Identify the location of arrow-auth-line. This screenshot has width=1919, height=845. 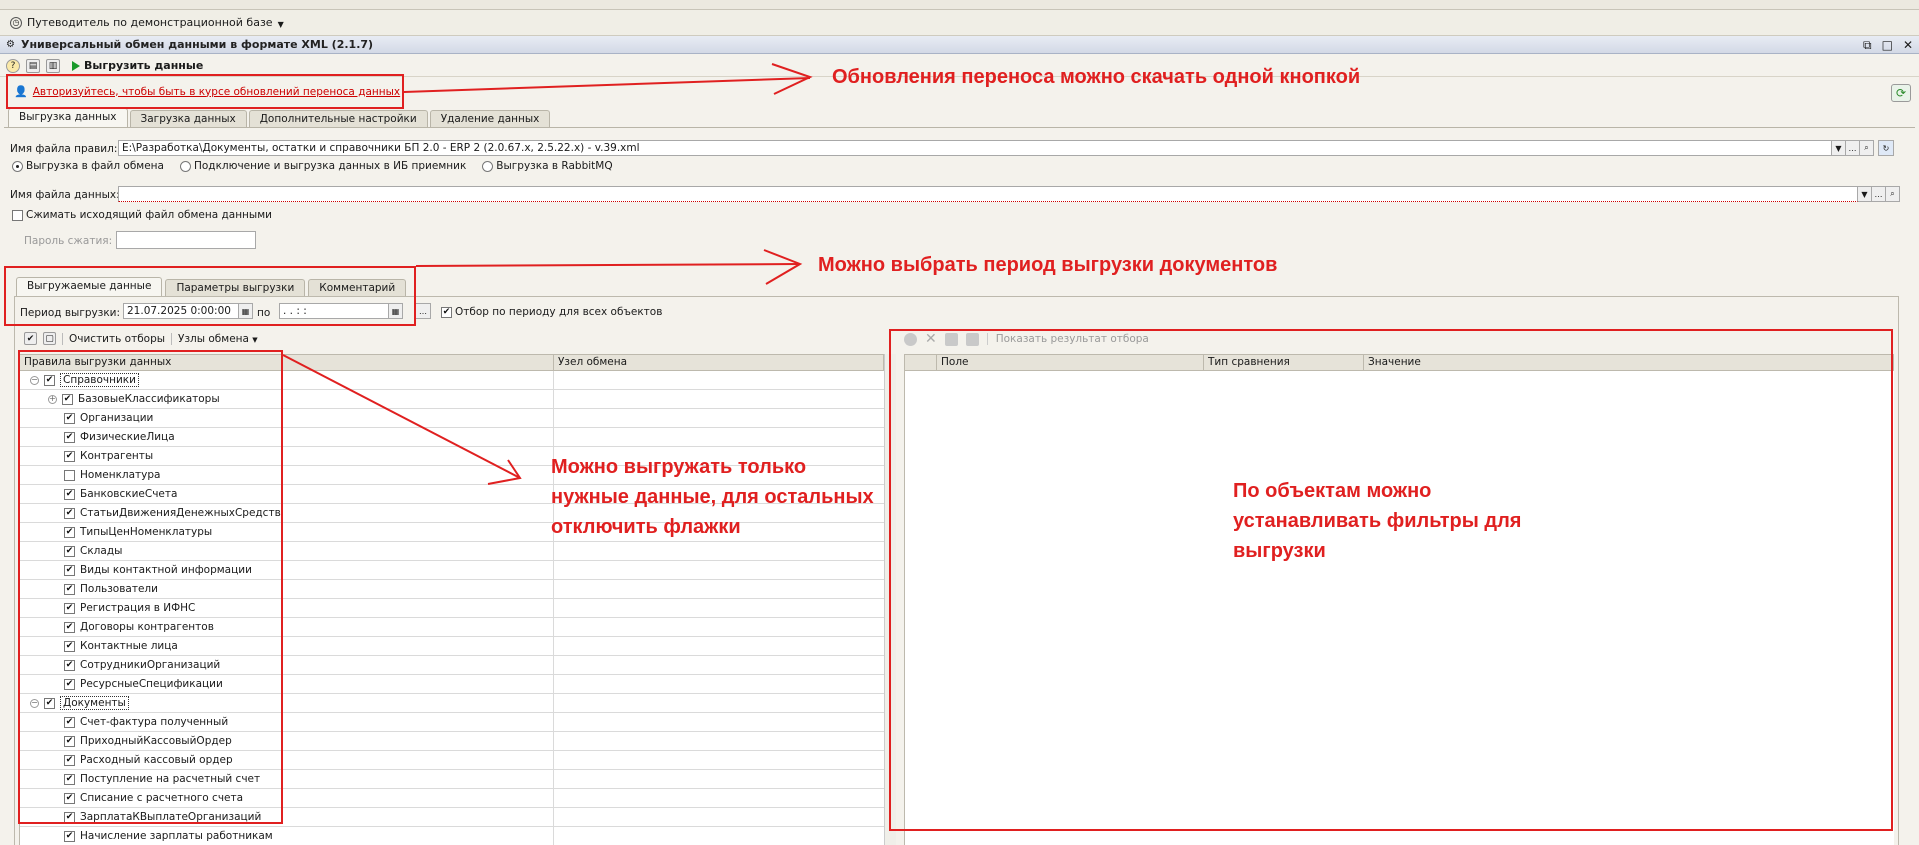
(607, 85).